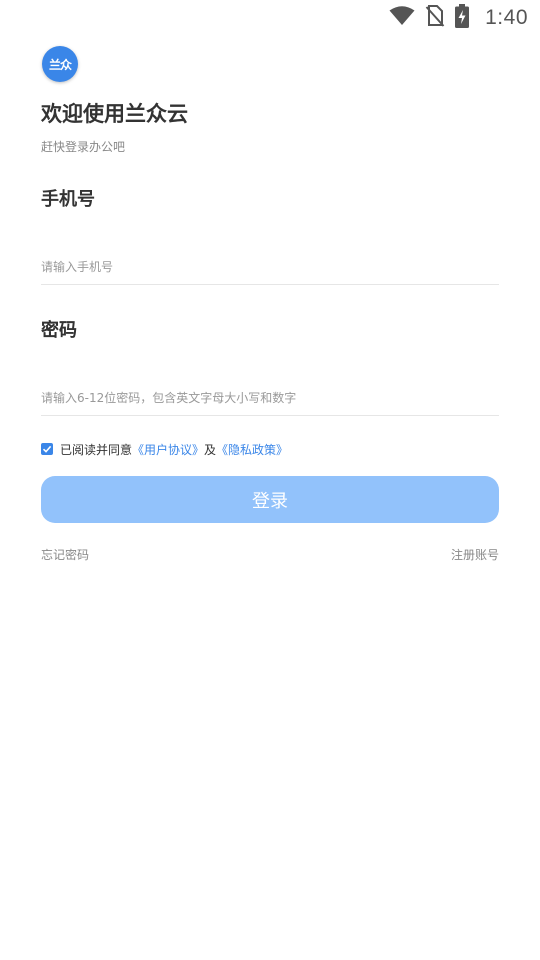 This screenshot has height=960, width=540. I want to click on user-agreement-link: 《用户协议》, so click(168, 449).